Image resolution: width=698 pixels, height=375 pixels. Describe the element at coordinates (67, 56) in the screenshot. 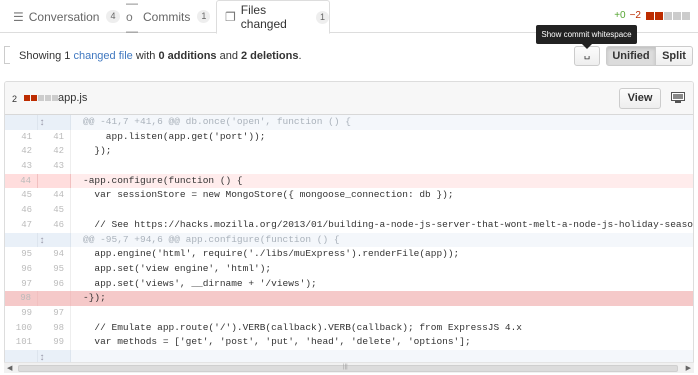

I see `summary-file-count: 1` at that location.